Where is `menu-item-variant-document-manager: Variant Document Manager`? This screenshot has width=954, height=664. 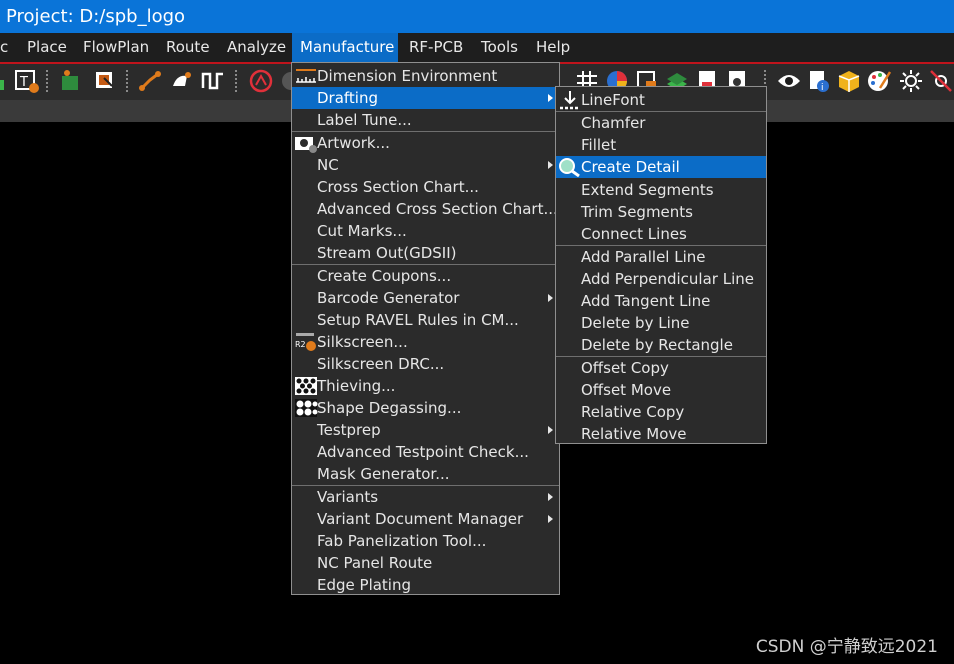
menu-item-variant-document-manager: Variant Document Manager is located at coordinates (425, 519).